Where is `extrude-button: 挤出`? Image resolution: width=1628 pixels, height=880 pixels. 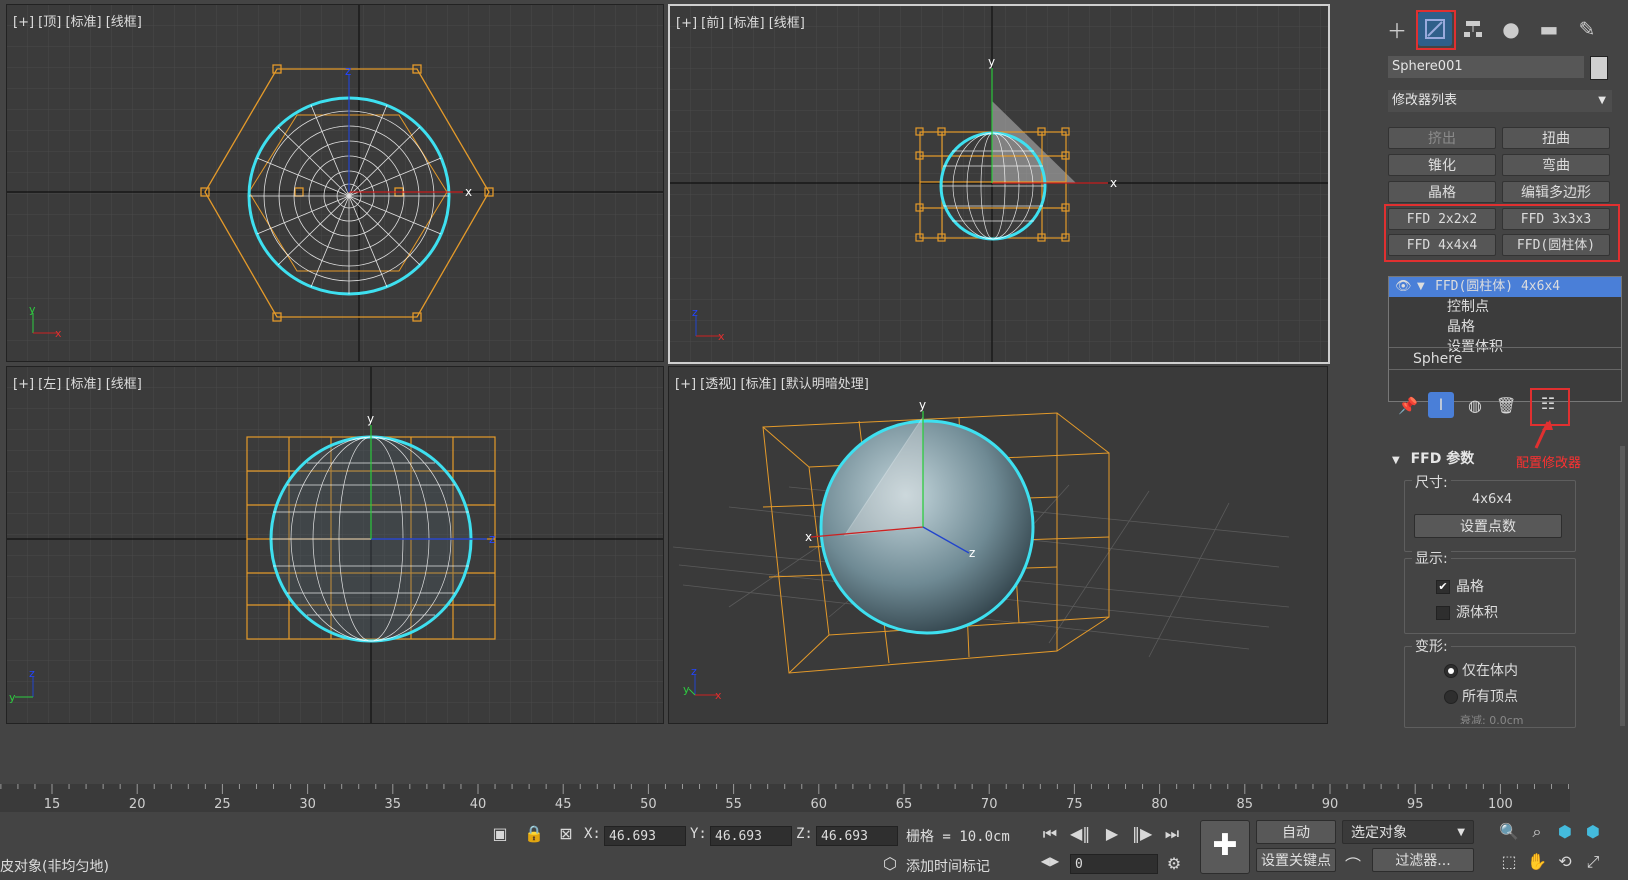
extrude-button: 挤出 is located at coordinates (1442, 138).